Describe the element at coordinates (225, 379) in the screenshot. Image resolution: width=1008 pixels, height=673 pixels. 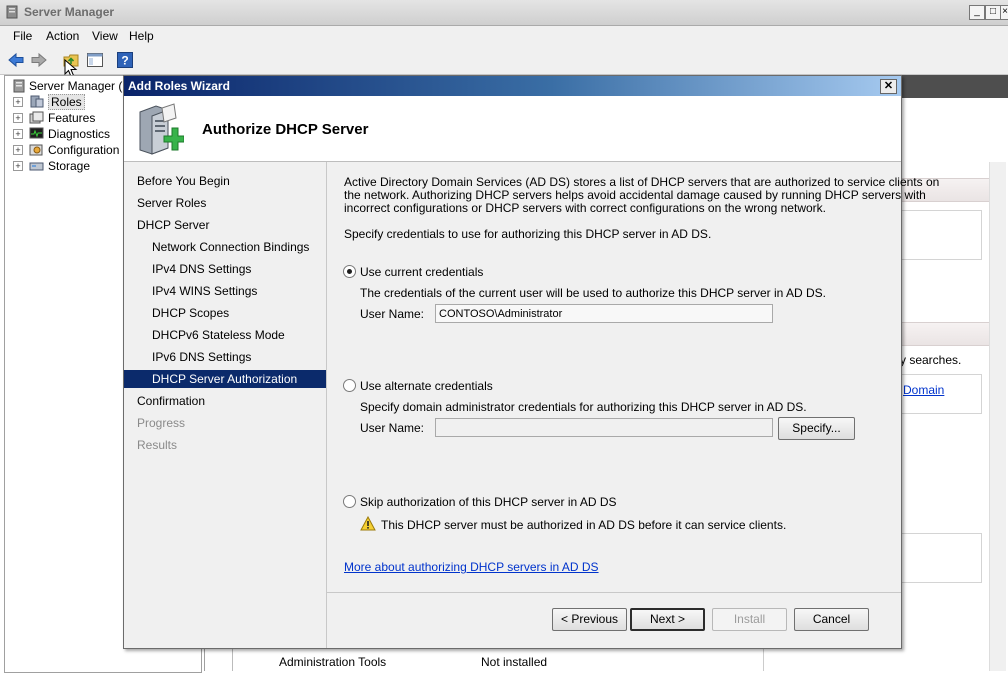
I see `nav-dhcp-server-authorization: DHCP Server Authorization` at that location.